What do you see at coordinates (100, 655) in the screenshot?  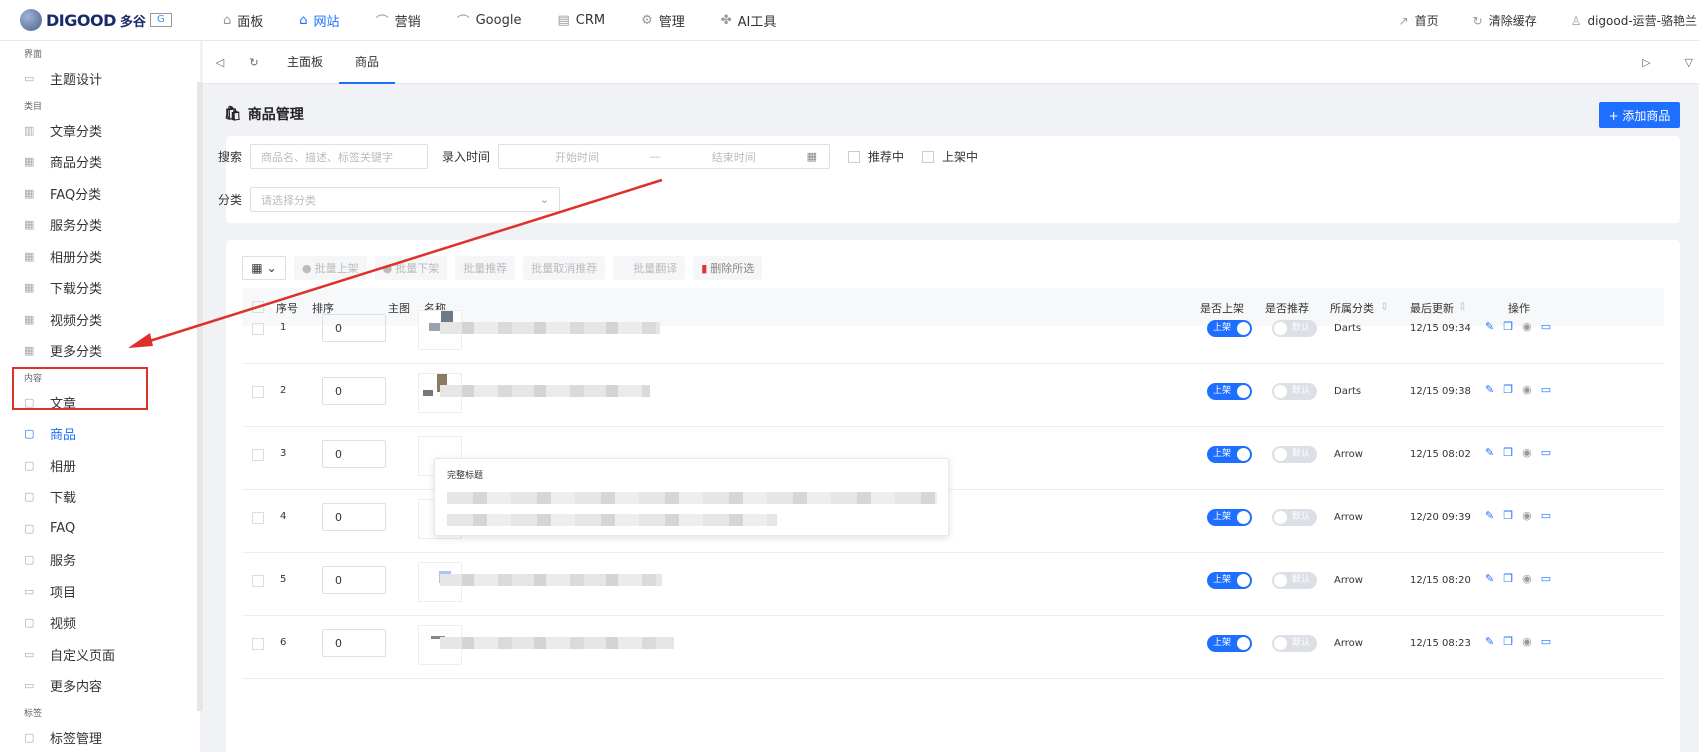 I see `sidebar-item: ▭ 自定义页面` at bounding box center [100, 655].